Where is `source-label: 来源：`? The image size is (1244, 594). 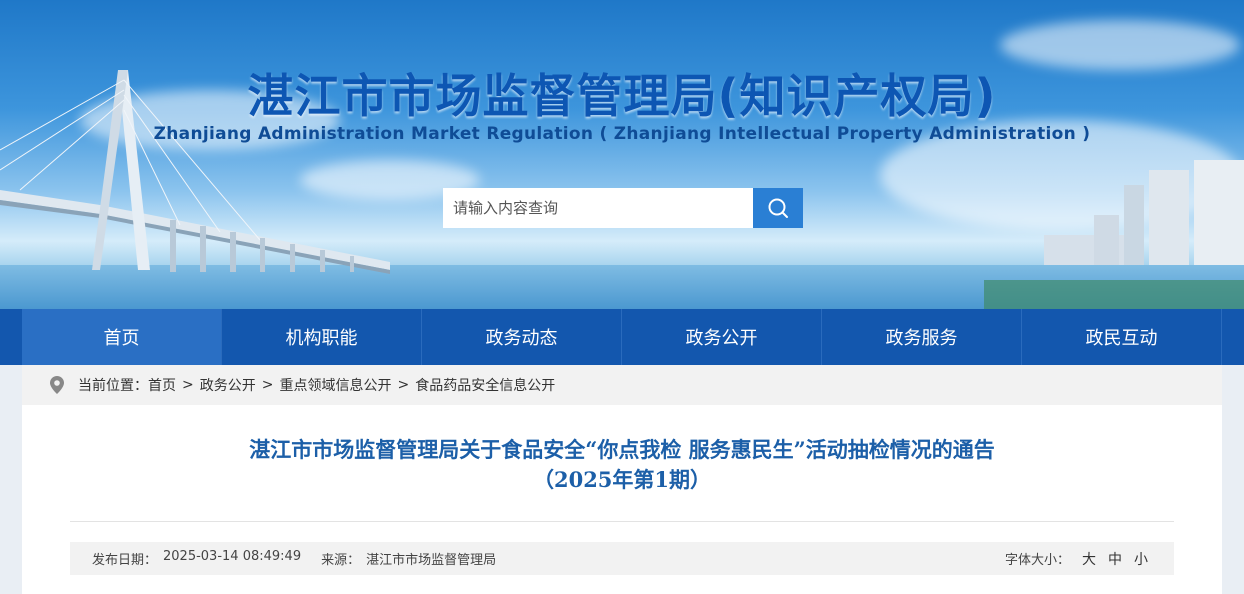 source-label: 来源： is located at coordinates (341, 560).